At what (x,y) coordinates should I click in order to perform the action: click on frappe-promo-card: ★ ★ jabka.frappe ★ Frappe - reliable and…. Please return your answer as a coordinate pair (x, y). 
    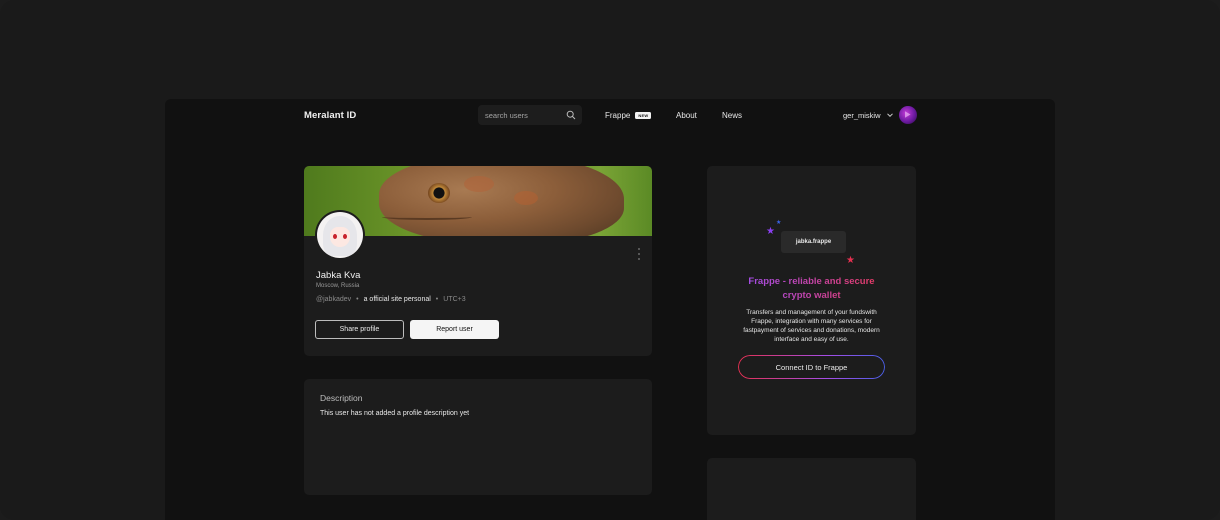
    Looking at the image, I should click on (811, 300).